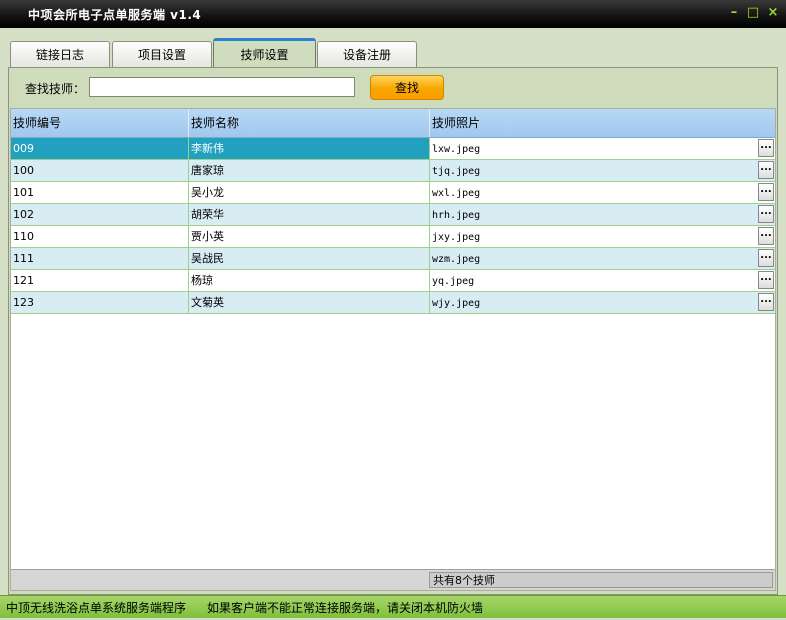  Describe the element at coordinates (100, 280) in the screenshot. I see `cell-id: 121` at that location.